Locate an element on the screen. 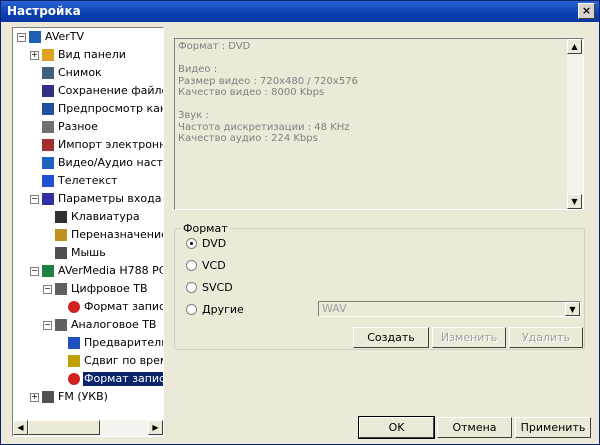 The width and height of the screenshot is (600, 445). format-group-title: Формат is located at coordinates (205, 228).